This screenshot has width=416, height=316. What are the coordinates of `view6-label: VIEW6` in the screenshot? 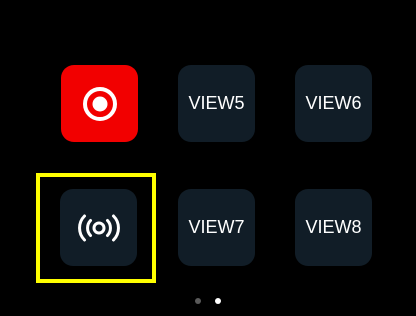 It's located at (333, 103).